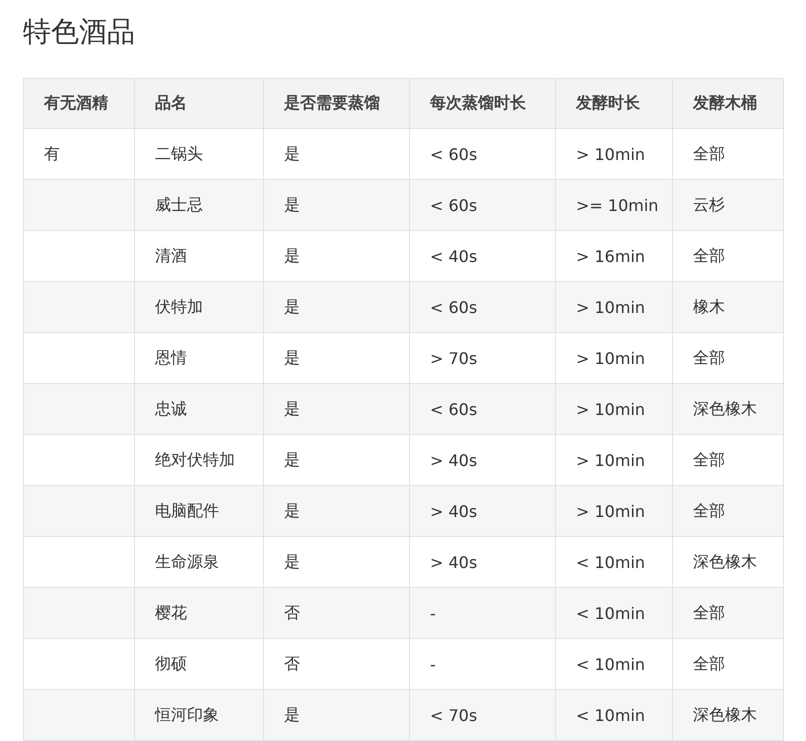  Describe the element at coordinates (483, 103) in the screenshot. I see `column-header: 每次蒸馏时长` at that location.